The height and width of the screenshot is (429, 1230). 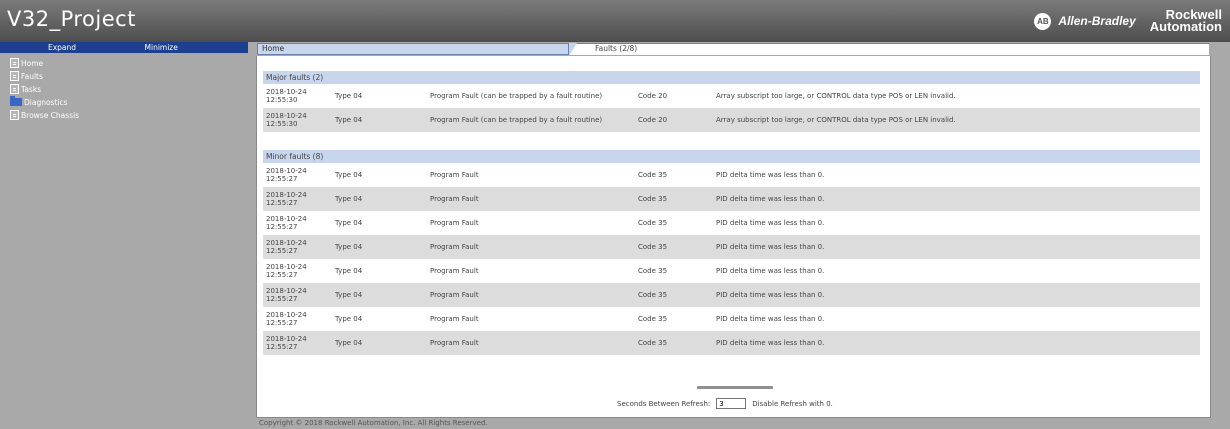 I want to click on tab-faults: Faults (2/8), so click(x=889, y=49).